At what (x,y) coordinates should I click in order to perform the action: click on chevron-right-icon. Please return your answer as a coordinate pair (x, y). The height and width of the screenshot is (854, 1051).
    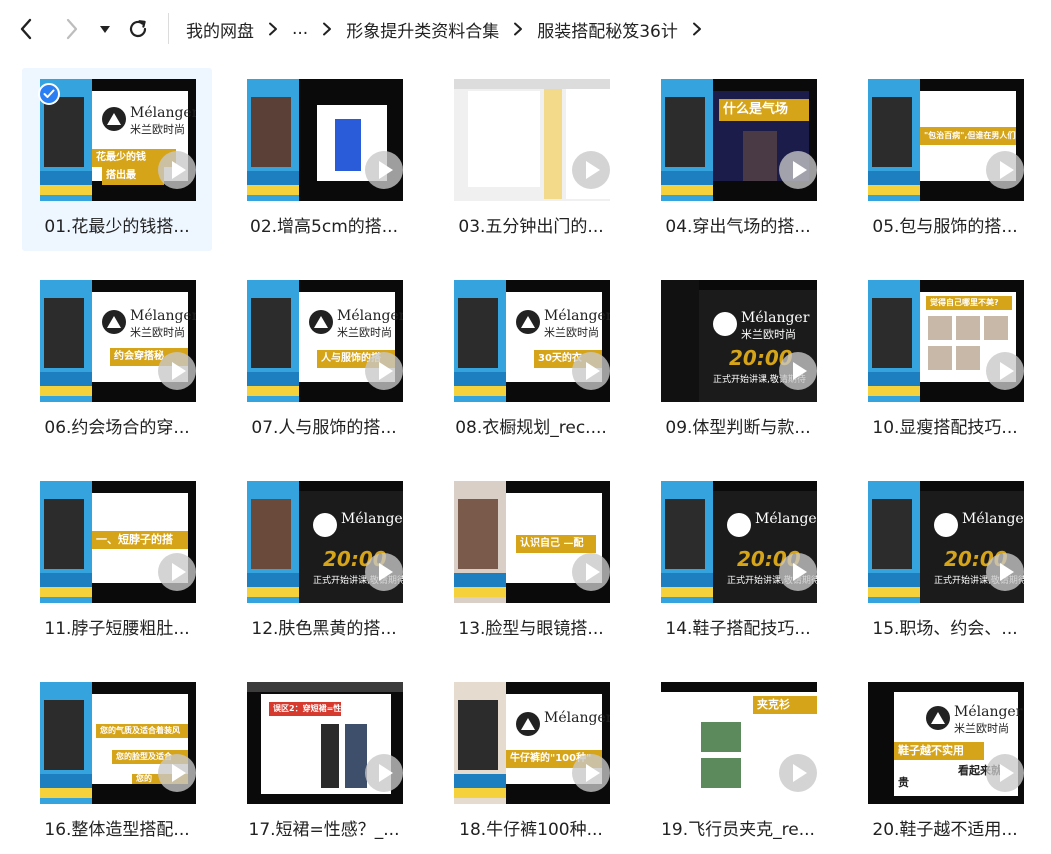
    Looking at the image, I should click on (72, 29).